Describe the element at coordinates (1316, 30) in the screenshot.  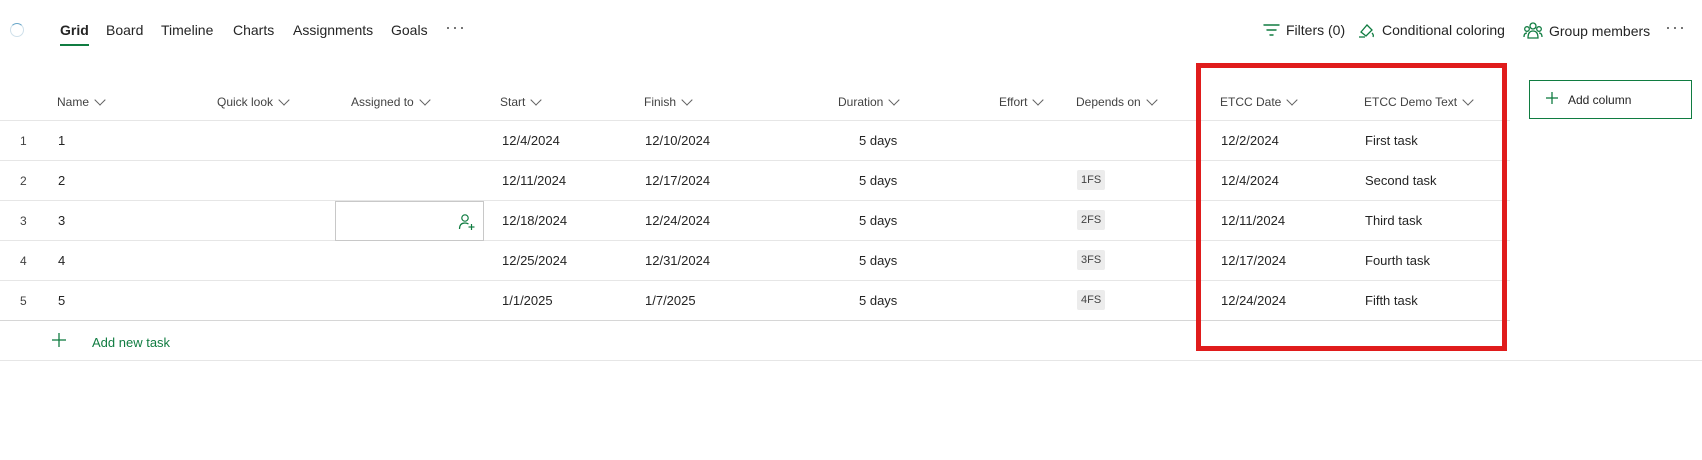
I see `filters-label: Filters (0)` at that location.